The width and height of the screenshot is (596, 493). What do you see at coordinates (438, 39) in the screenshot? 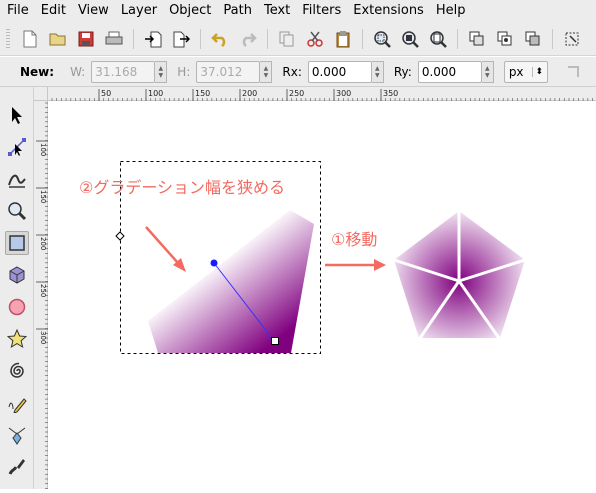
I see `zoom-page-icon` at bounding box center [438, 39].